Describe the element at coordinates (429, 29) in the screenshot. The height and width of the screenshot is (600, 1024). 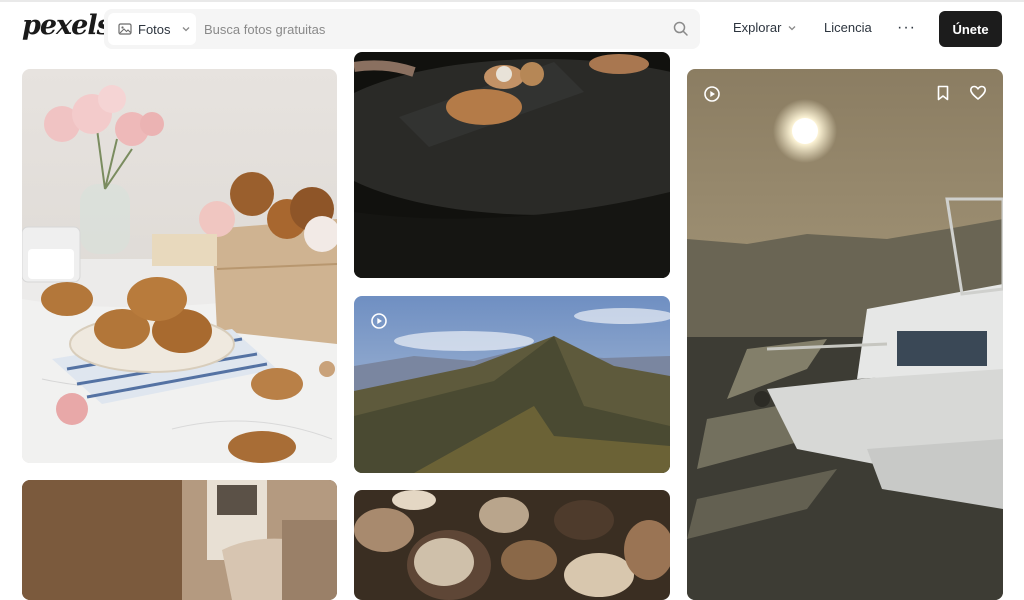
I see `search-input` at that location.